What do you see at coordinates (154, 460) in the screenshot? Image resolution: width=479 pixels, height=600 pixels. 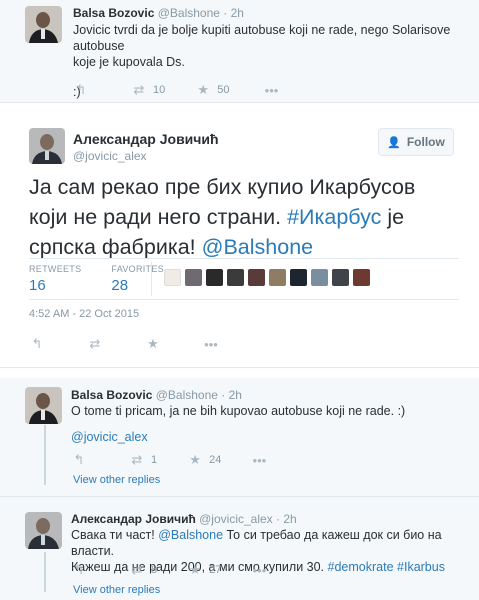 I see `retweet-count: 1` at bounding box center [154, 460].